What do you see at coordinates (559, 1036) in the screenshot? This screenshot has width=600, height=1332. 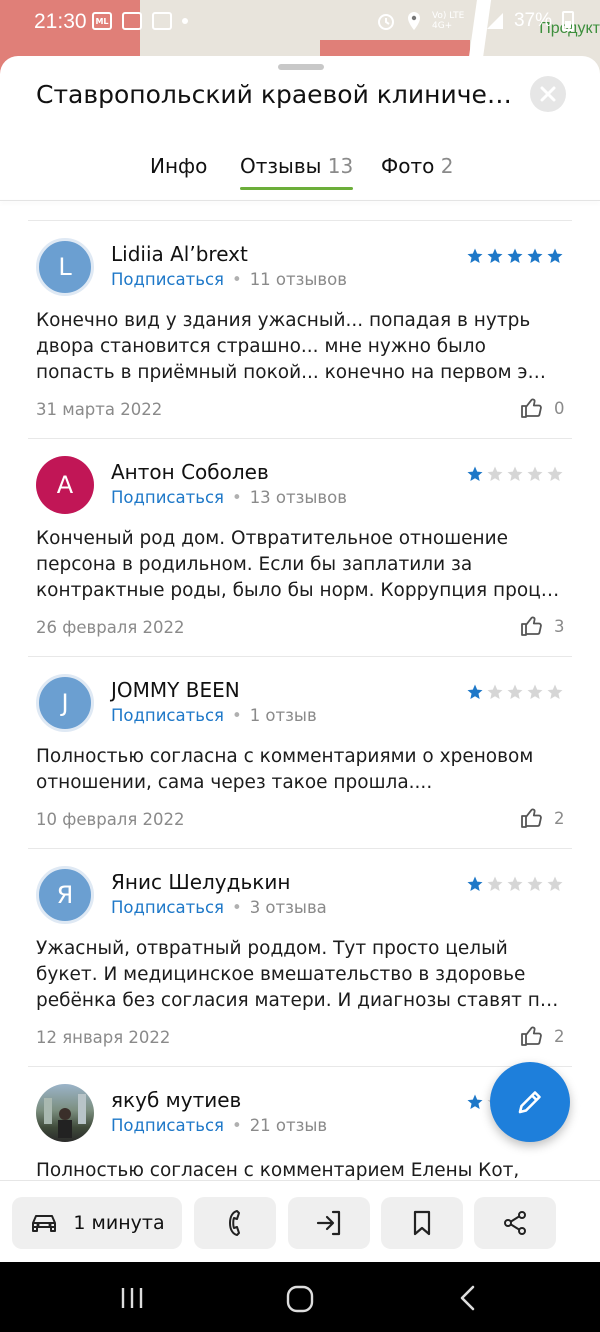 I see `likes-count: 2` at bounding box center [559, 1036].